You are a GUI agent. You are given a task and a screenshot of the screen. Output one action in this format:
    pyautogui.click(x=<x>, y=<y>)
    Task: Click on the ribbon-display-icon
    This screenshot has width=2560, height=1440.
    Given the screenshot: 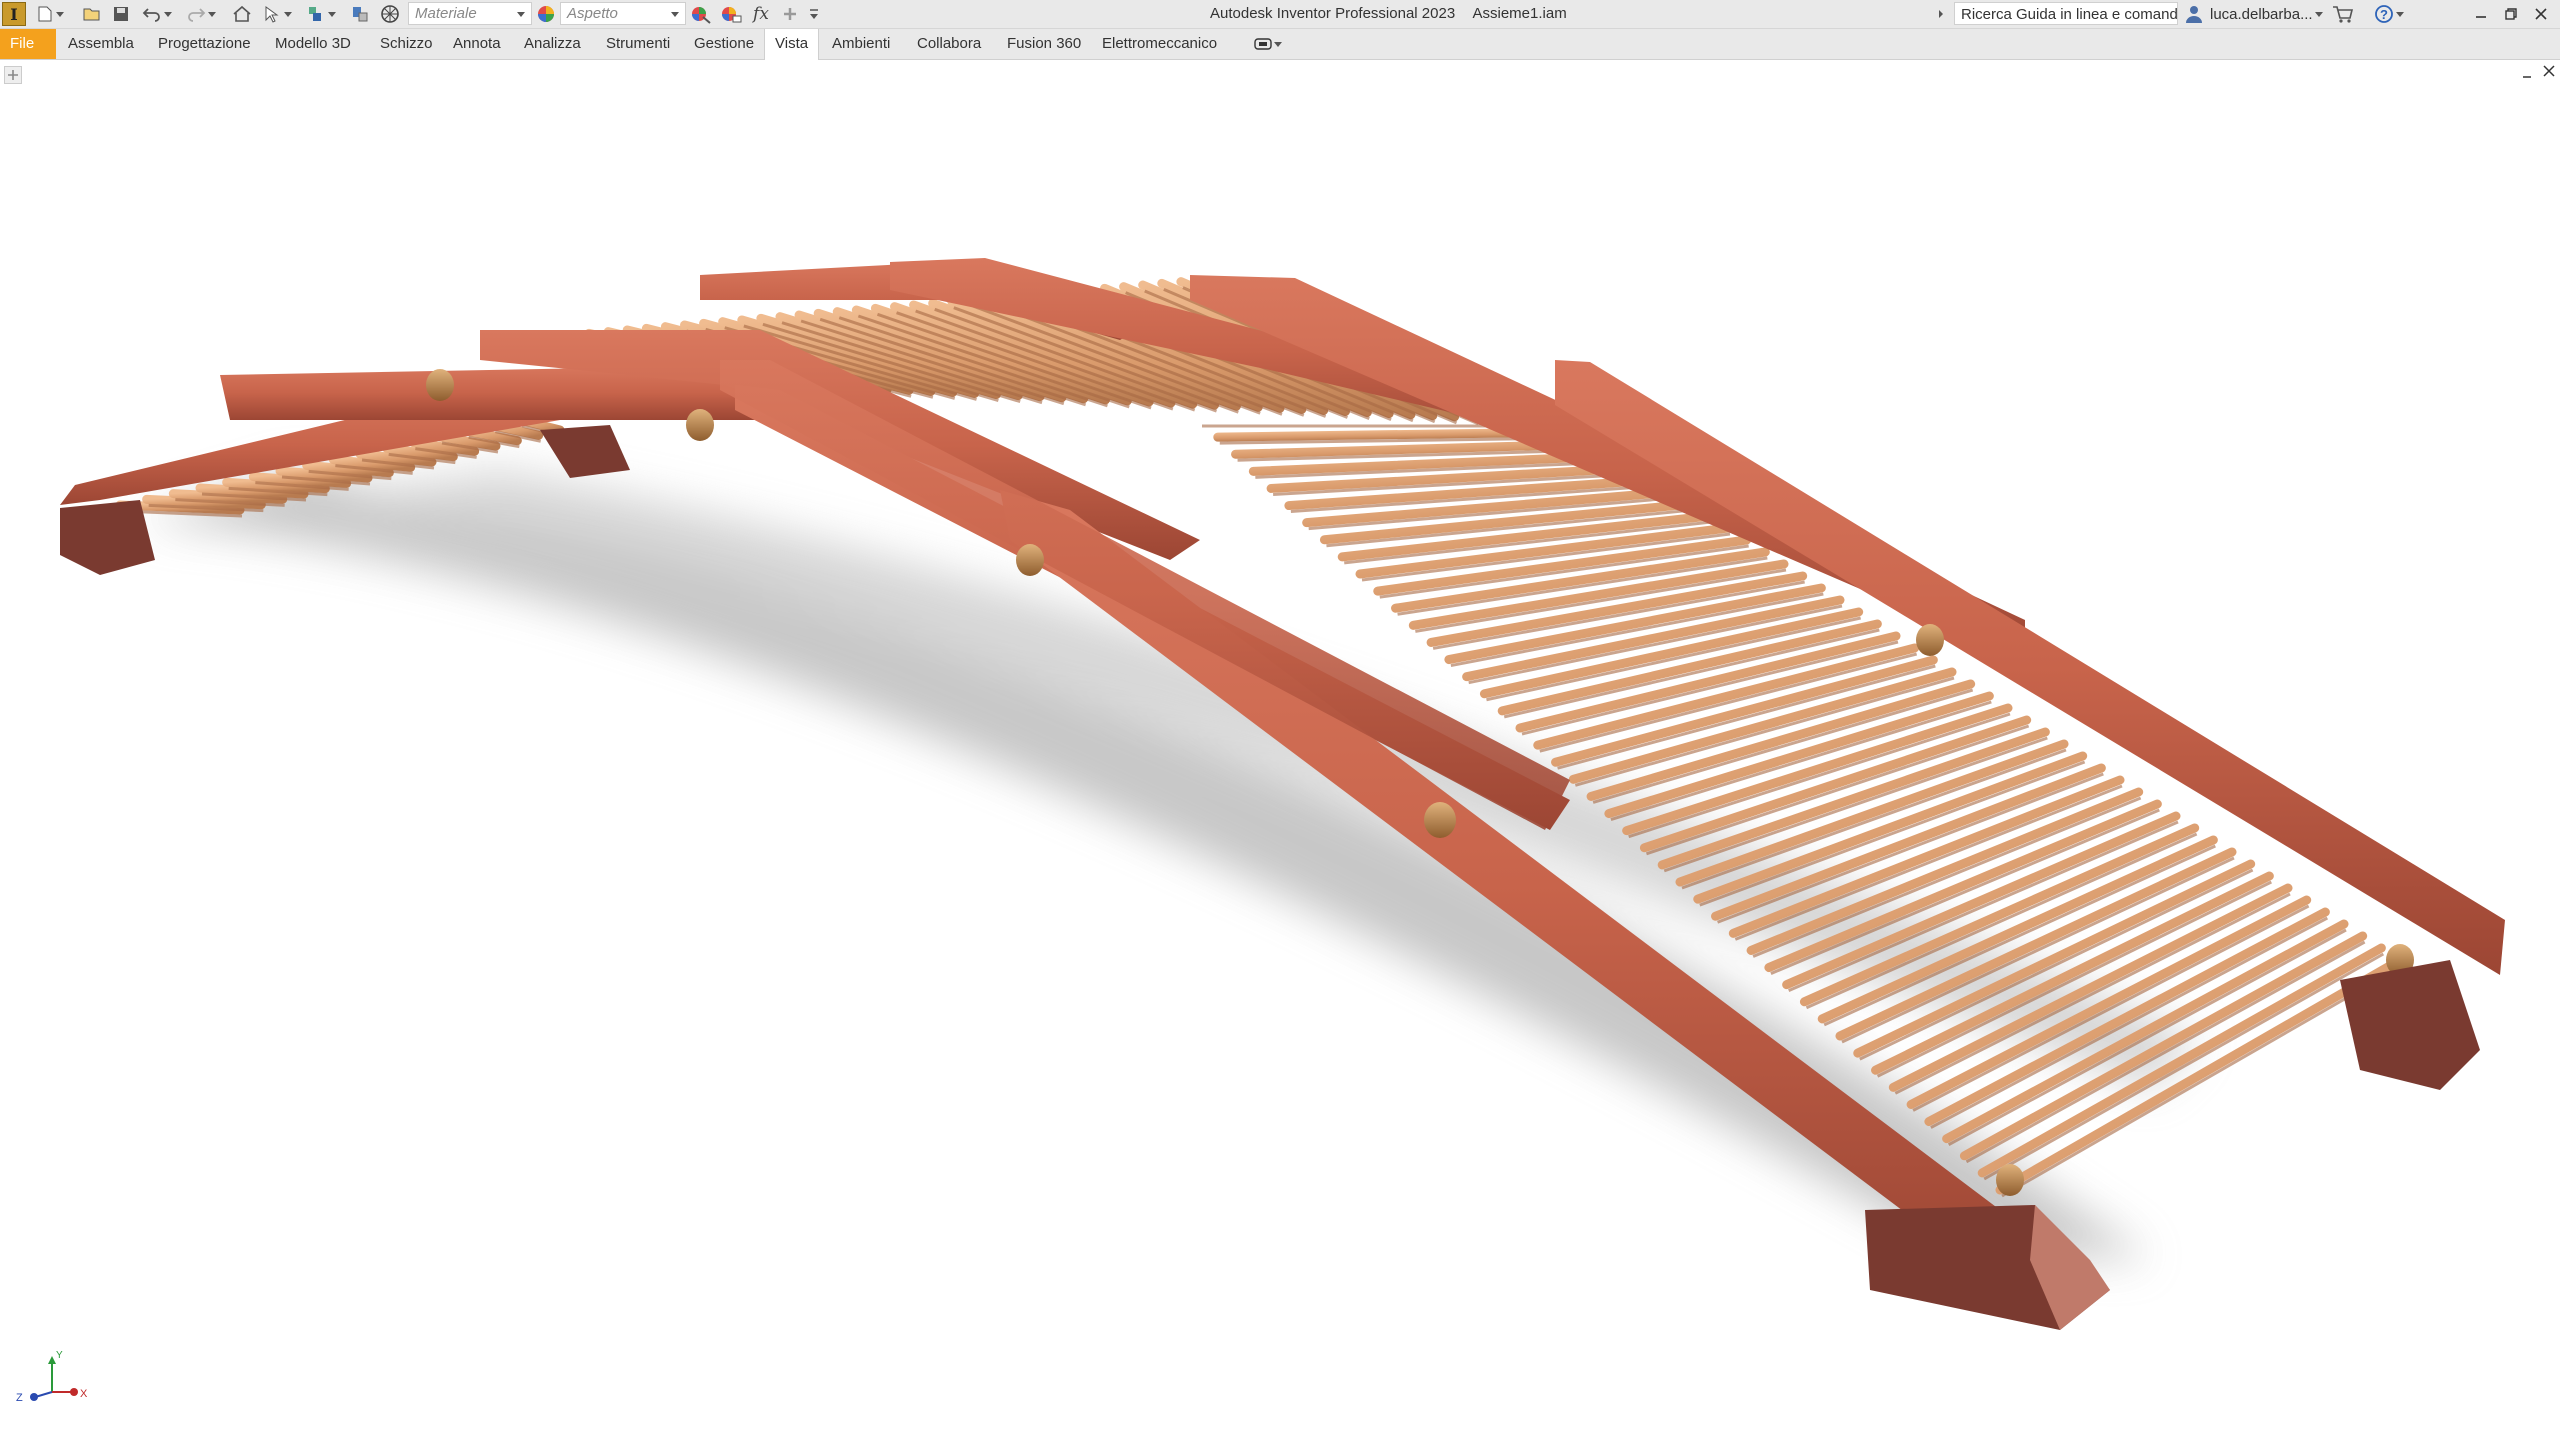 What is the action you would take?
    pyautogui.click(x=1263, y=44)
    